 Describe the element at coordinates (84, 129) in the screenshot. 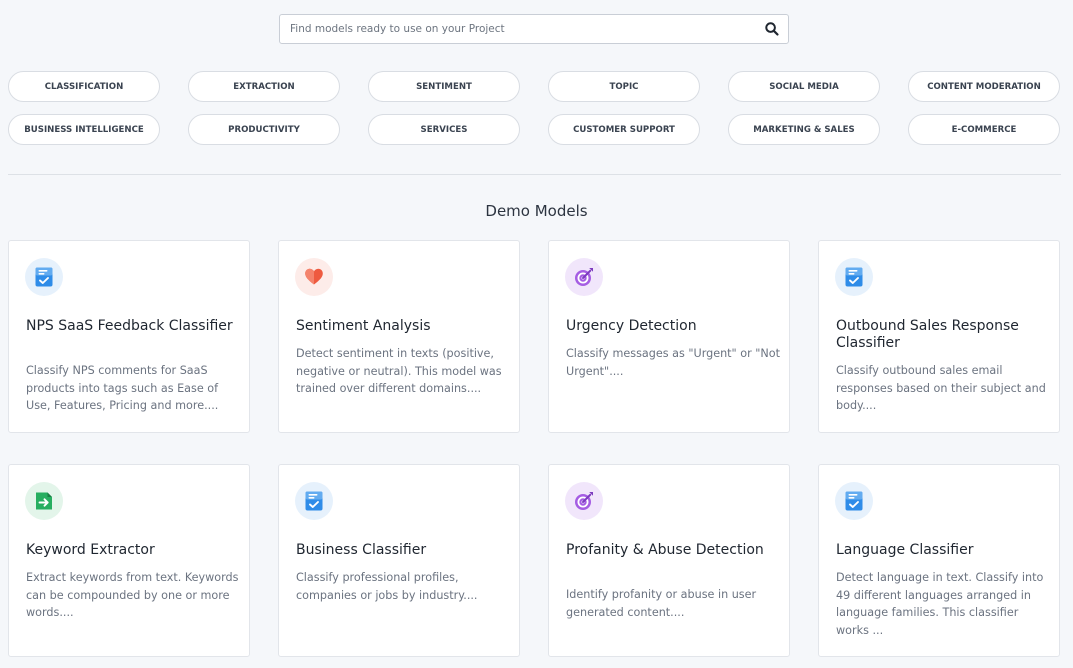

I see `category-pill-business-intelligence: BUSINESS INTELLIGENCE` at that location.